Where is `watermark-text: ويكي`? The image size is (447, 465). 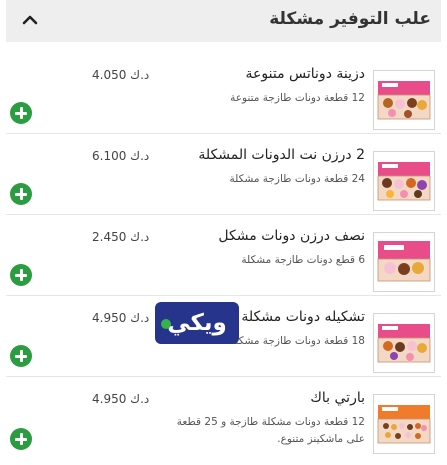 watermark-text: ويكي is located at coordinates (197, 323).